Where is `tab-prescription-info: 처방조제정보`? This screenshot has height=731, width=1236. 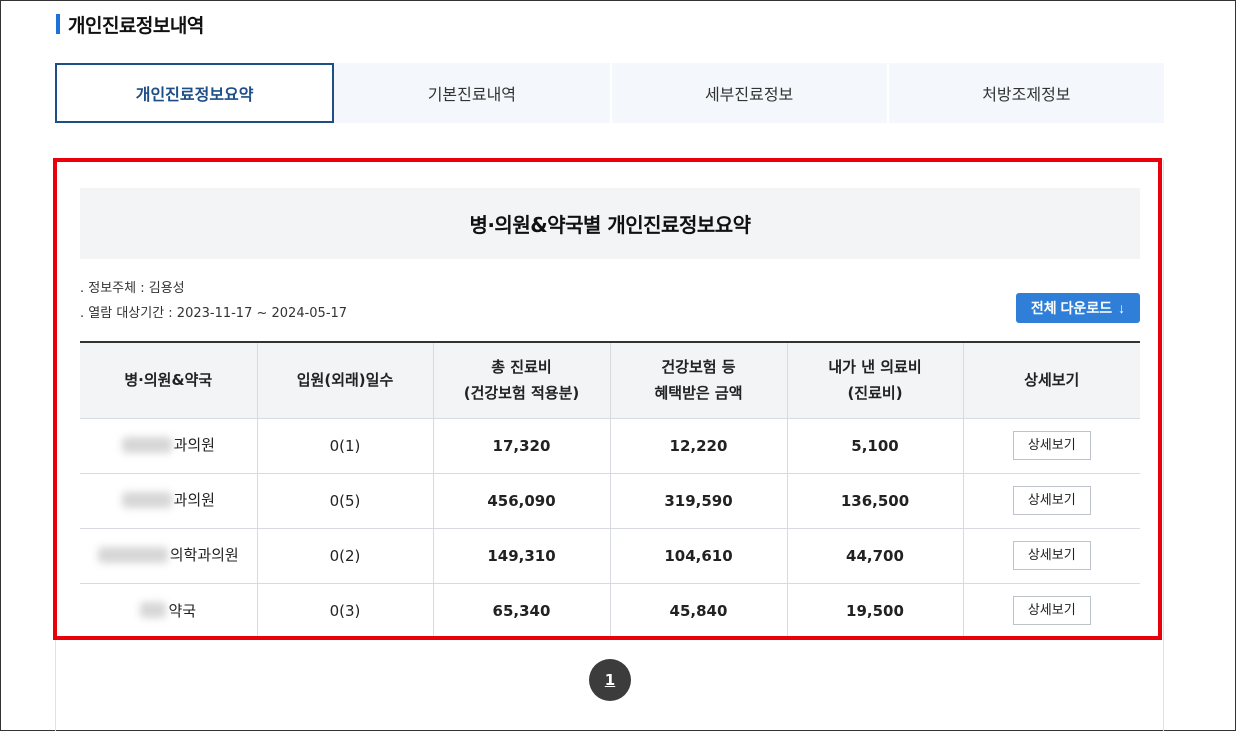
tab-prescription-info: 처방조제정보 is located at coordinates (1026, 93).